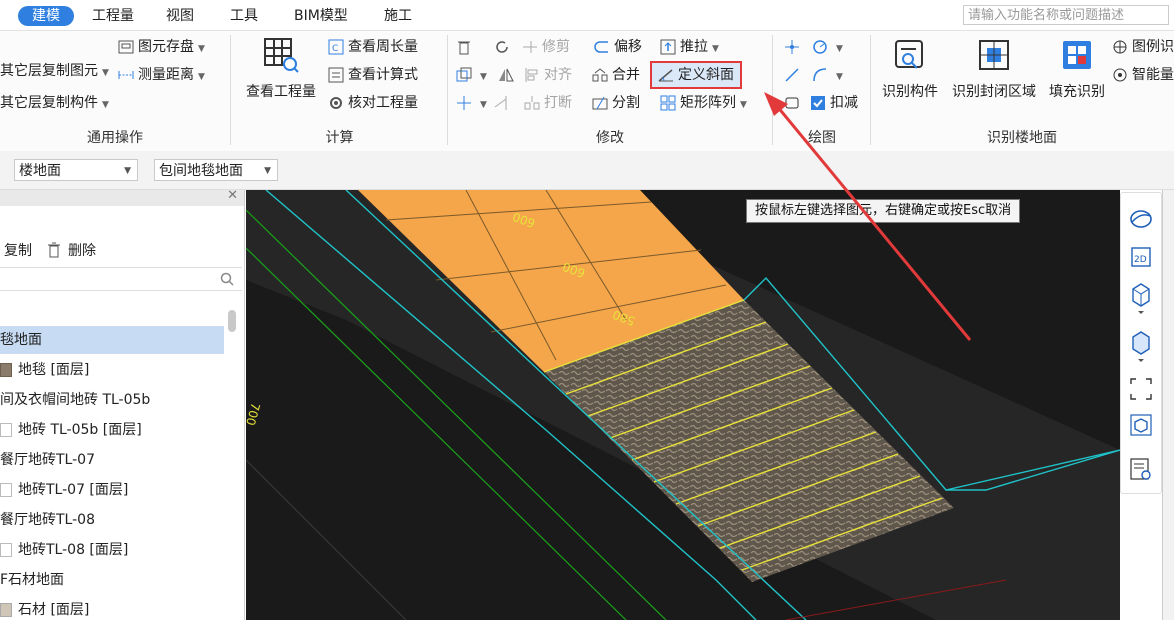  Describe the element at coordinates (668, 103) in the screenshot. I see `array-grid-icon` at that location.